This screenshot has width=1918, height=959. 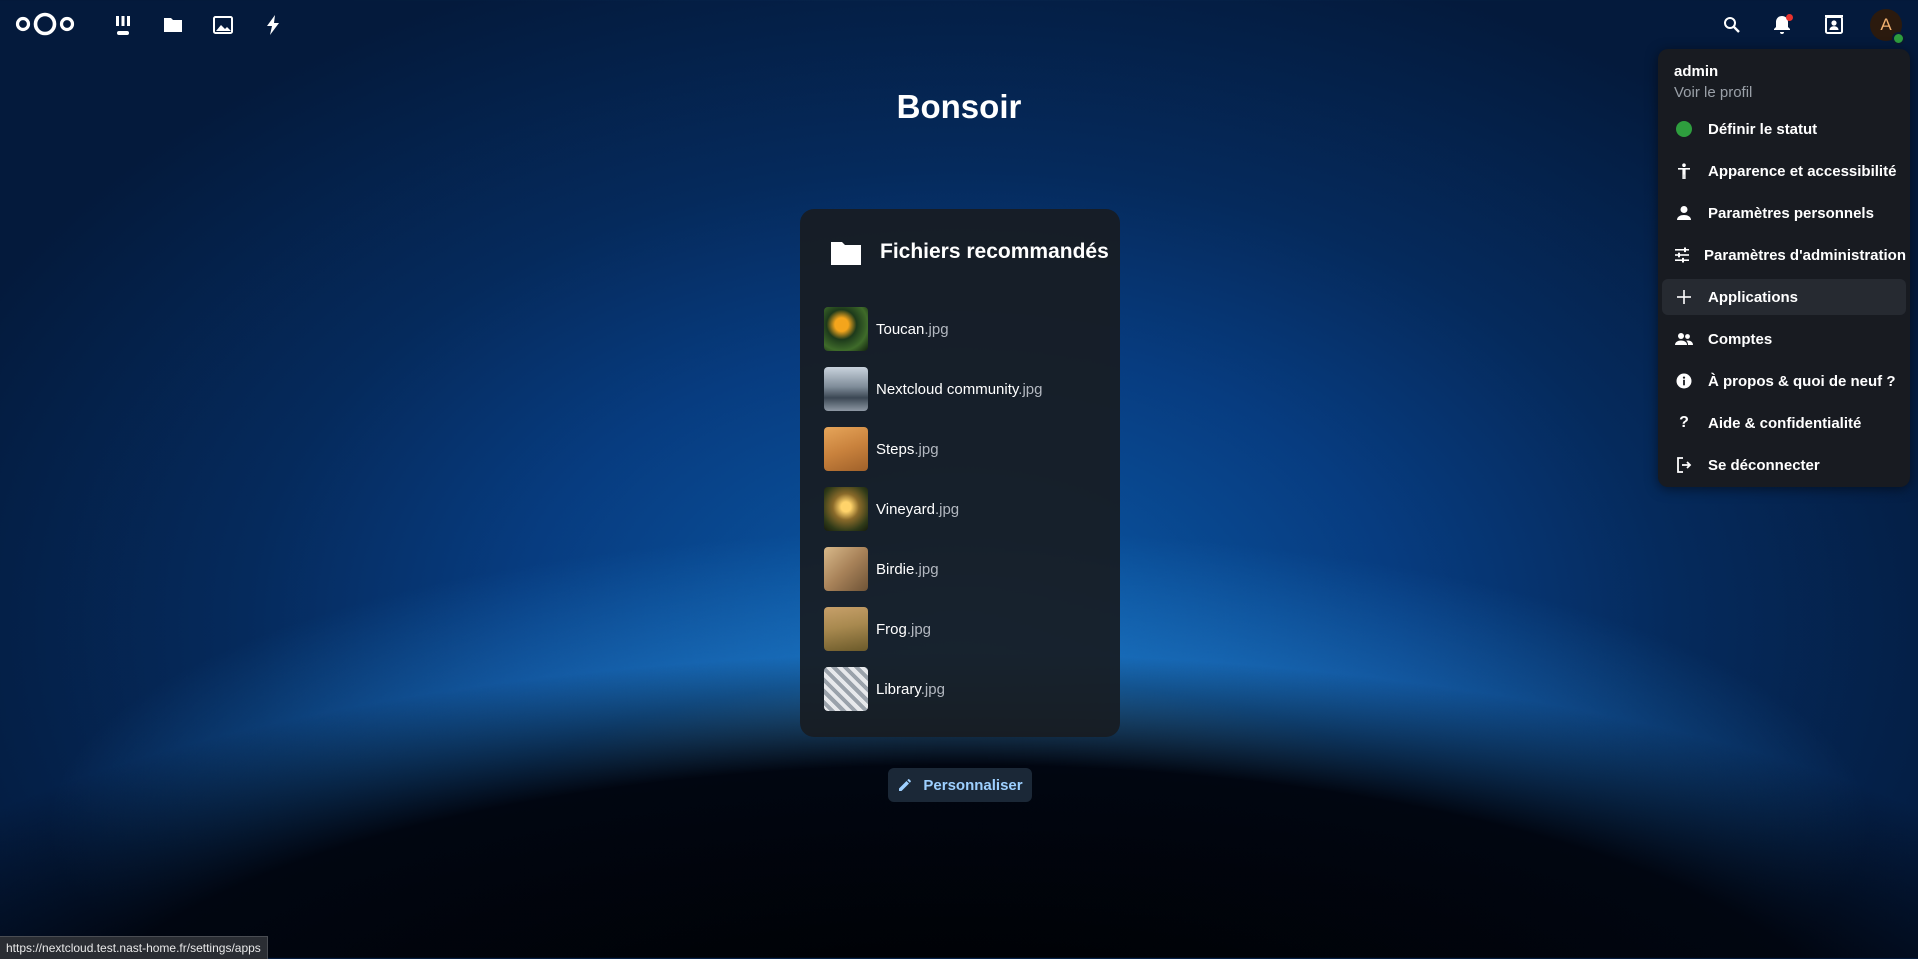 What do you see at coordinates (964, 689) in the screenshot?
I see `file-item: Library.jpg` at bounding box center [964, 689].